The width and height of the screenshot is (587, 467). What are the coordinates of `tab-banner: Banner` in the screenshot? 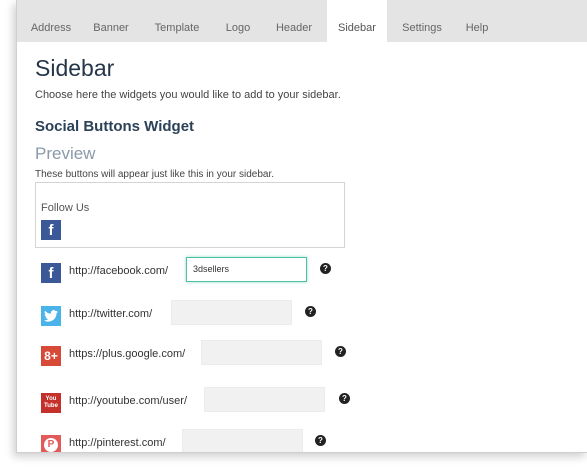 It's located at (111, 21).